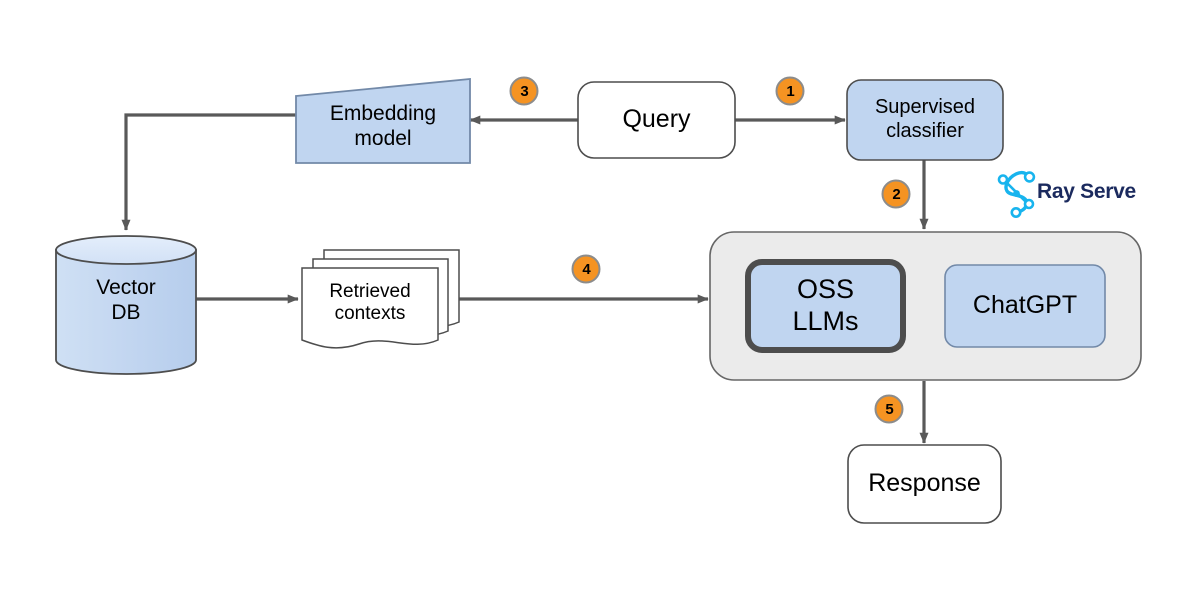 This screenshot has height=592, width=1197. What do you see at coordinates (383, 121) in the screenshot?
I see `node-embedding-model` at bounding box center [383, 121].